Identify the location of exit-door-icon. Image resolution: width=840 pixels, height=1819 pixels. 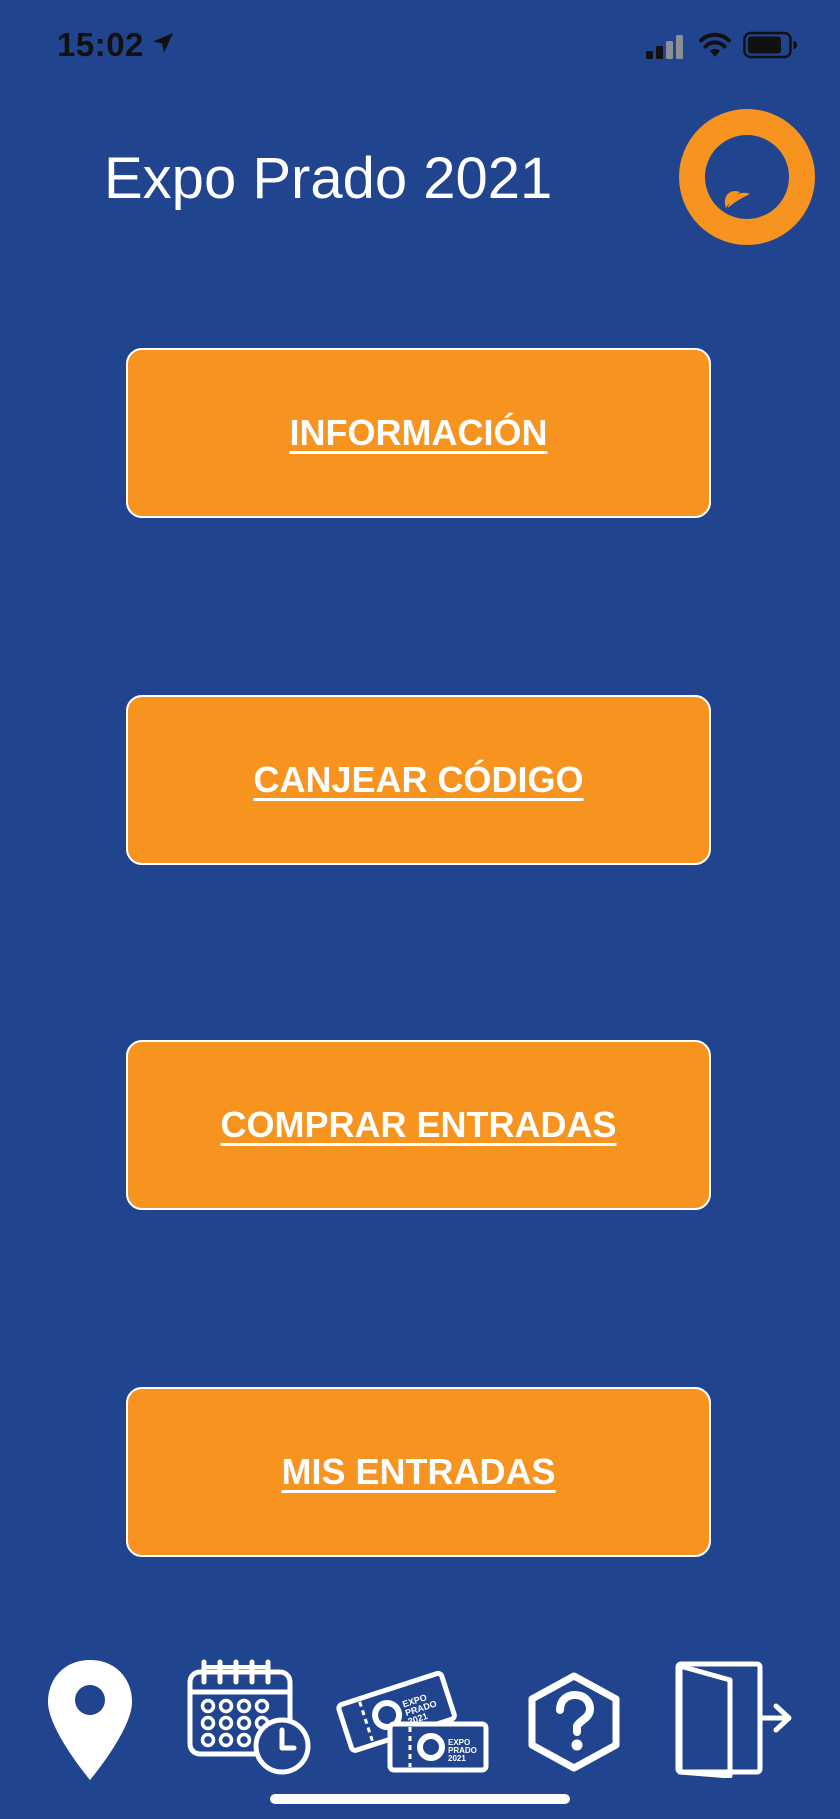
(733, 1719).